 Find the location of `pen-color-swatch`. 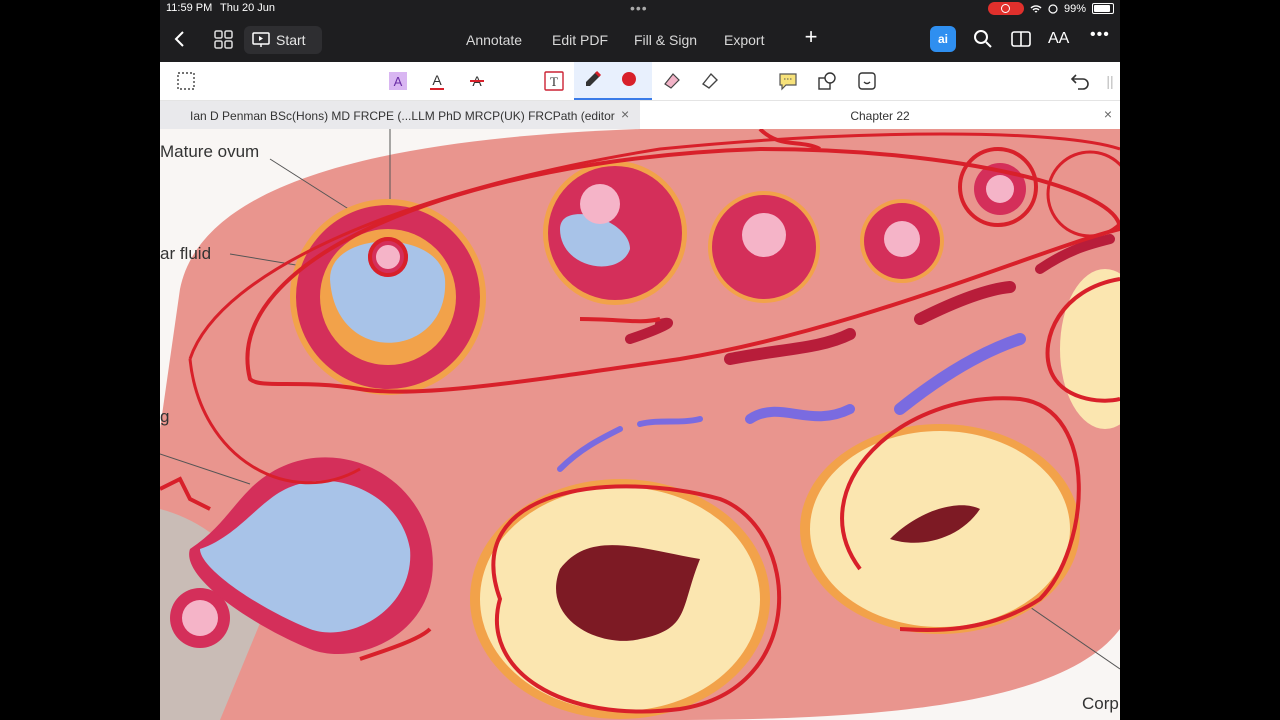

pen-color-swatch is located at coordinates (629, 79).